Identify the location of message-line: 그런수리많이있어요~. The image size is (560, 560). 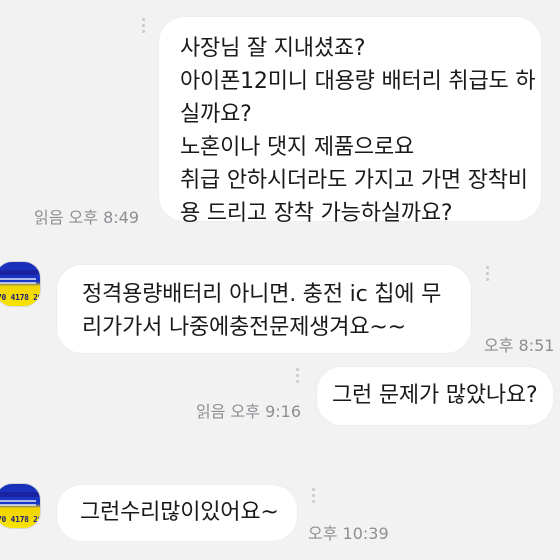
(179, 512).